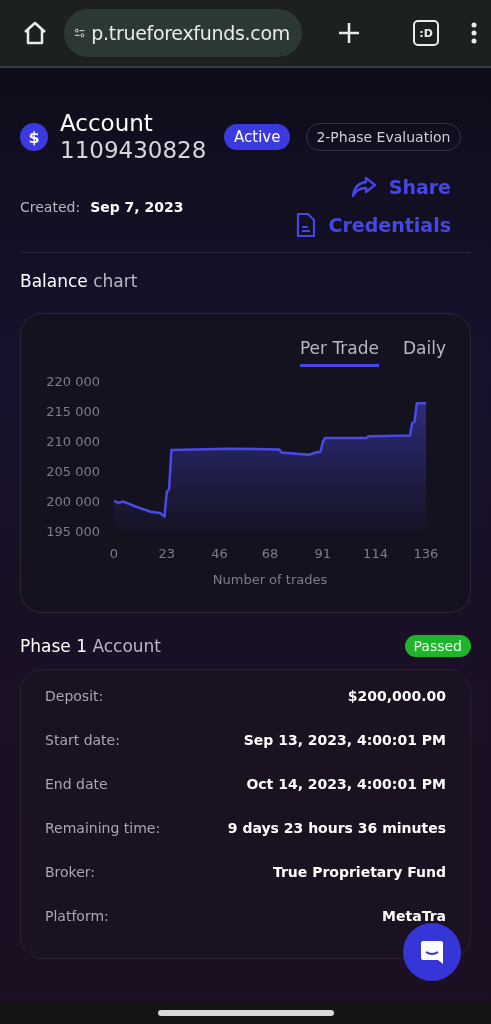  What do you see at coordinates (336, 829) in the screenshot?
I see `detail-value: 9 days 23 hours 36 minutes` at bounding box center [336, 829].